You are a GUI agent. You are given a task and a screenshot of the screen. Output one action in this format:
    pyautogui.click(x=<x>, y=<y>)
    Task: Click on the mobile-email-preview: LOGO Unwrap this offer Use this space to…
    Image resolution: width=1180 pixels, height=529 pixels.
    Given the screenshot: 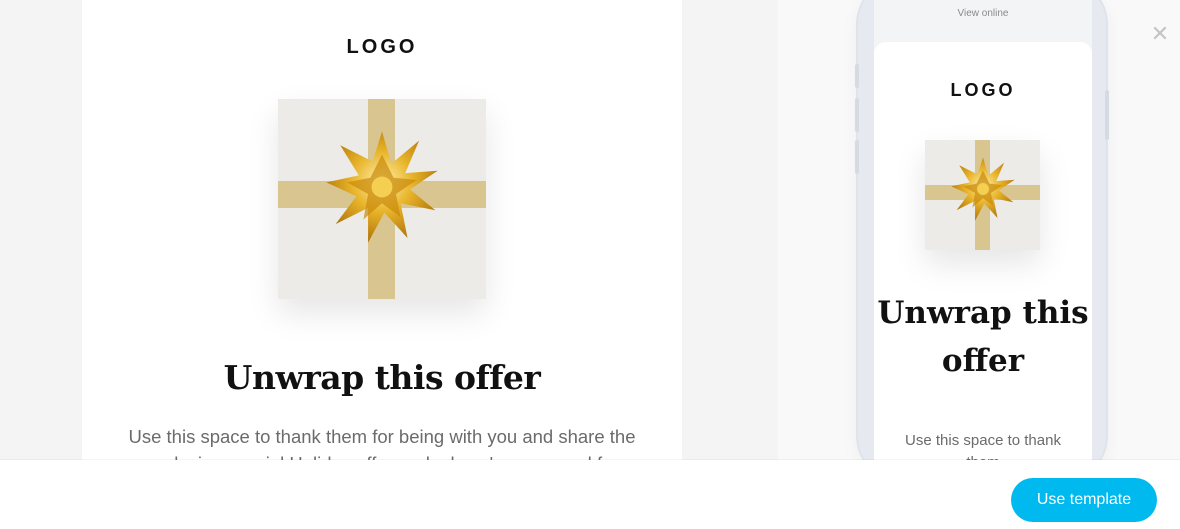 What is the action you would take?
    pyautogui.click(x=983, y=256)
    